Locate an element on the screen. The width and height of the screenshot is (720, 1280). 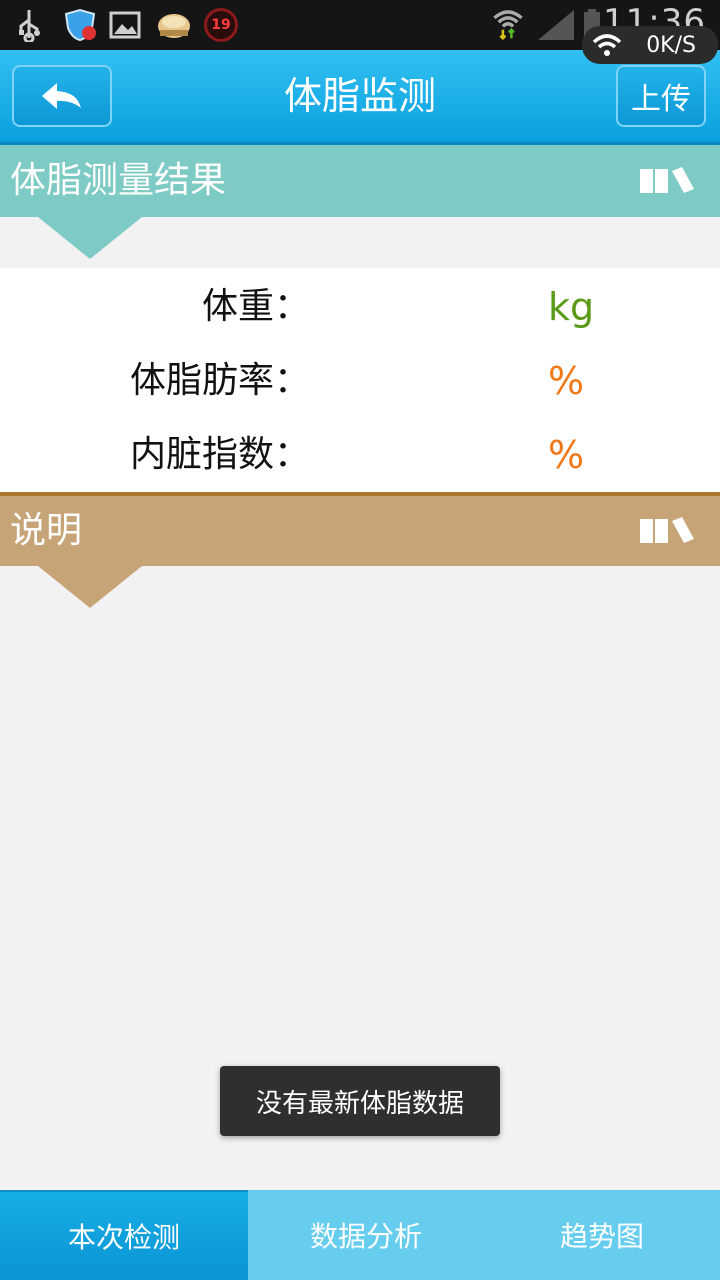
toast-message: 没有最新体脂数据 is located at coordinates (360, 1101).